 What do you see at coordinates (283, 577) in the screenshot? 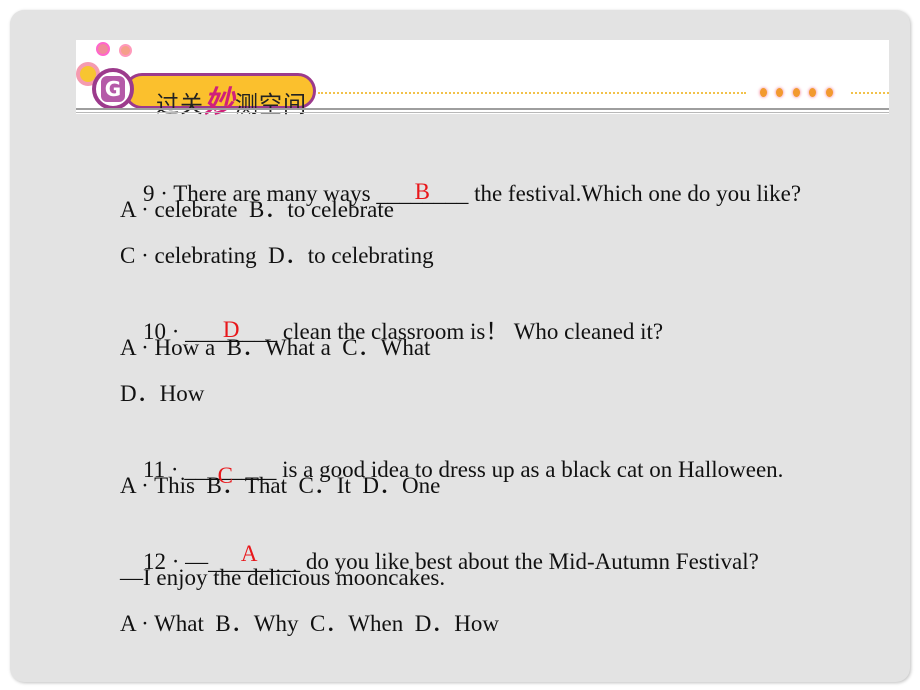
I see `question-12-response: —I enjoy the delicious mooncakes.` at bounding box center [283, 577].